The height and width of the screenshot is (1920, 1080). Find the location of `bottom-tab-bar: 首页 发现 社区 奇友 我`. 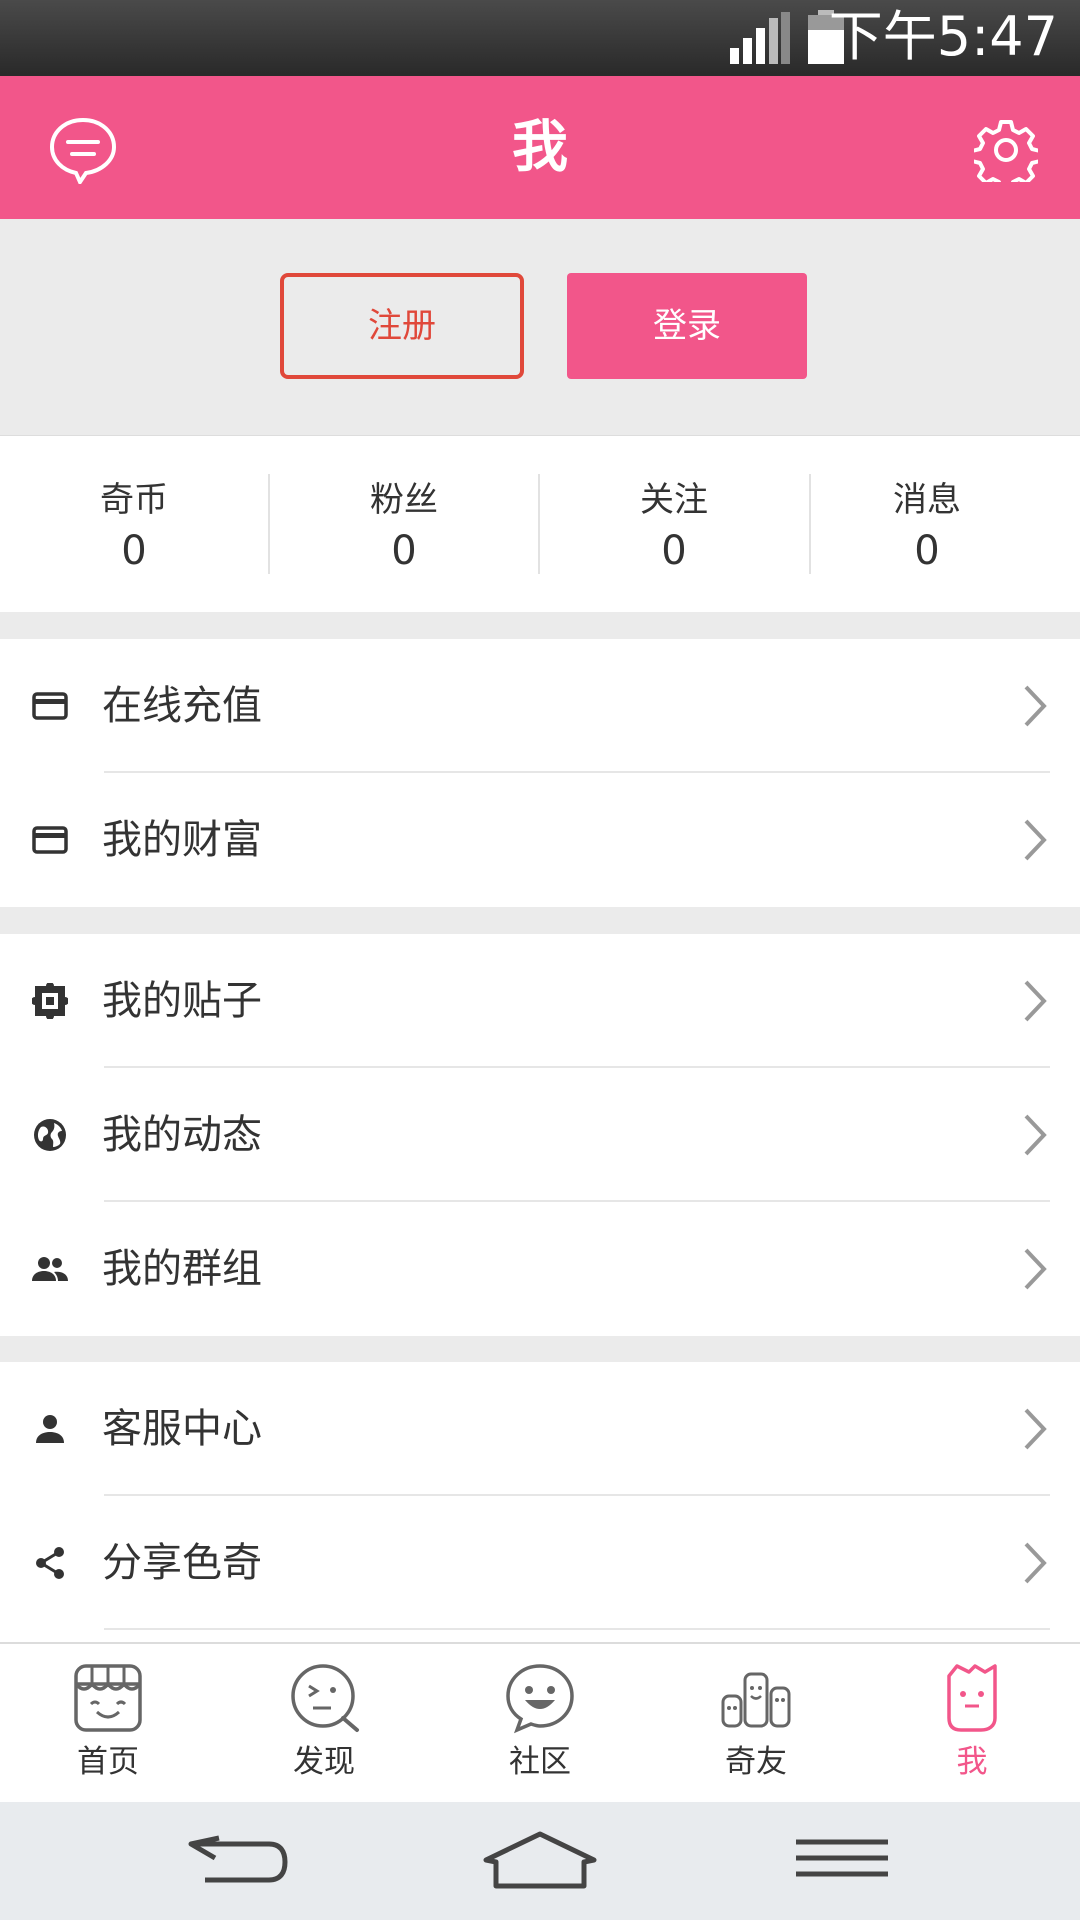

bottom-tab-bar: 首页 发现 社区 奇友 我 is located at coordinates (540, 1722).